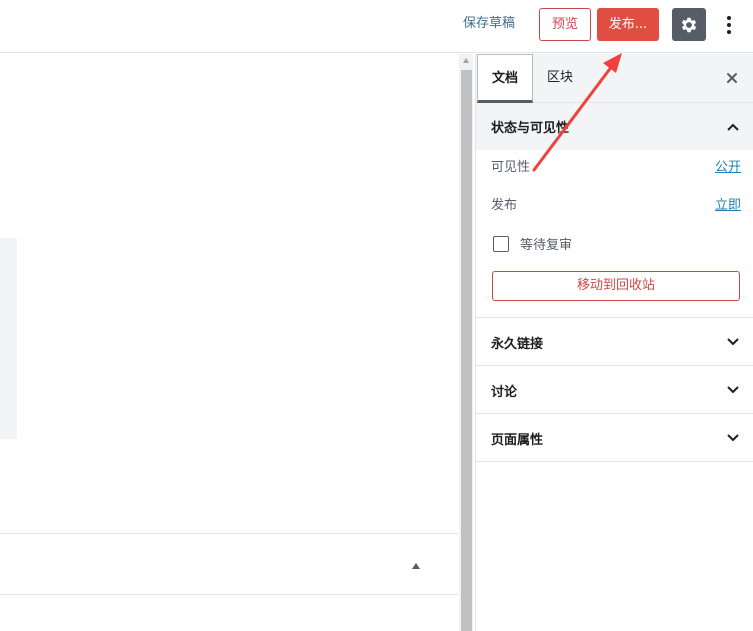 The width and height of the screenshot is (753, 631). I want to click on pending-review-option: 等待复审, so click(532, 243).